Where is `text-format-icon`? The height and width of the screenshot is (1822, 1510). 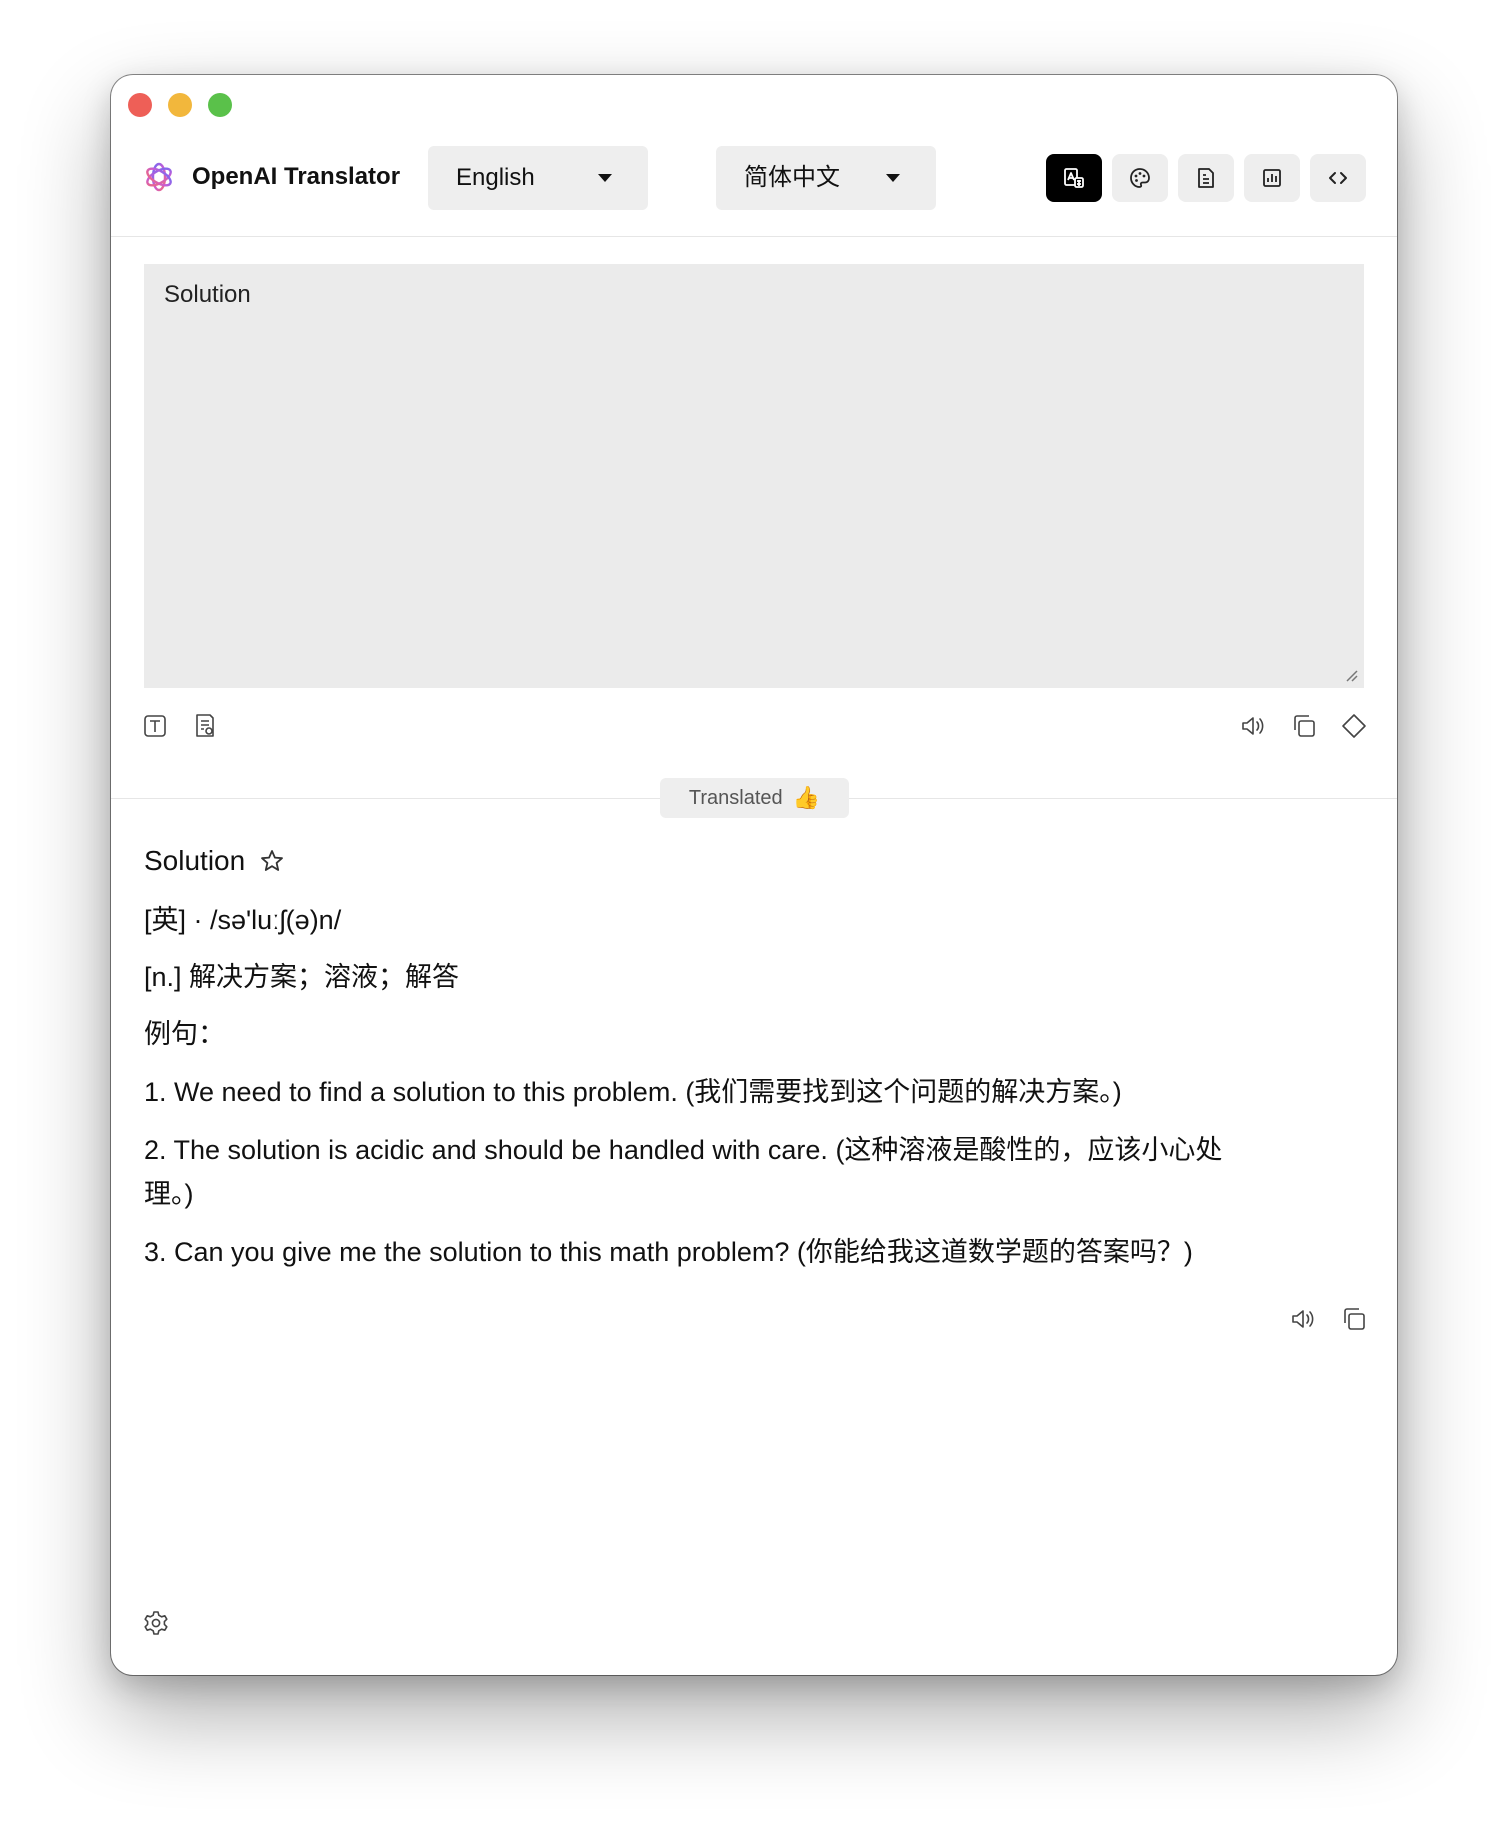 text-format-icon is located at coordinates (155, 726).